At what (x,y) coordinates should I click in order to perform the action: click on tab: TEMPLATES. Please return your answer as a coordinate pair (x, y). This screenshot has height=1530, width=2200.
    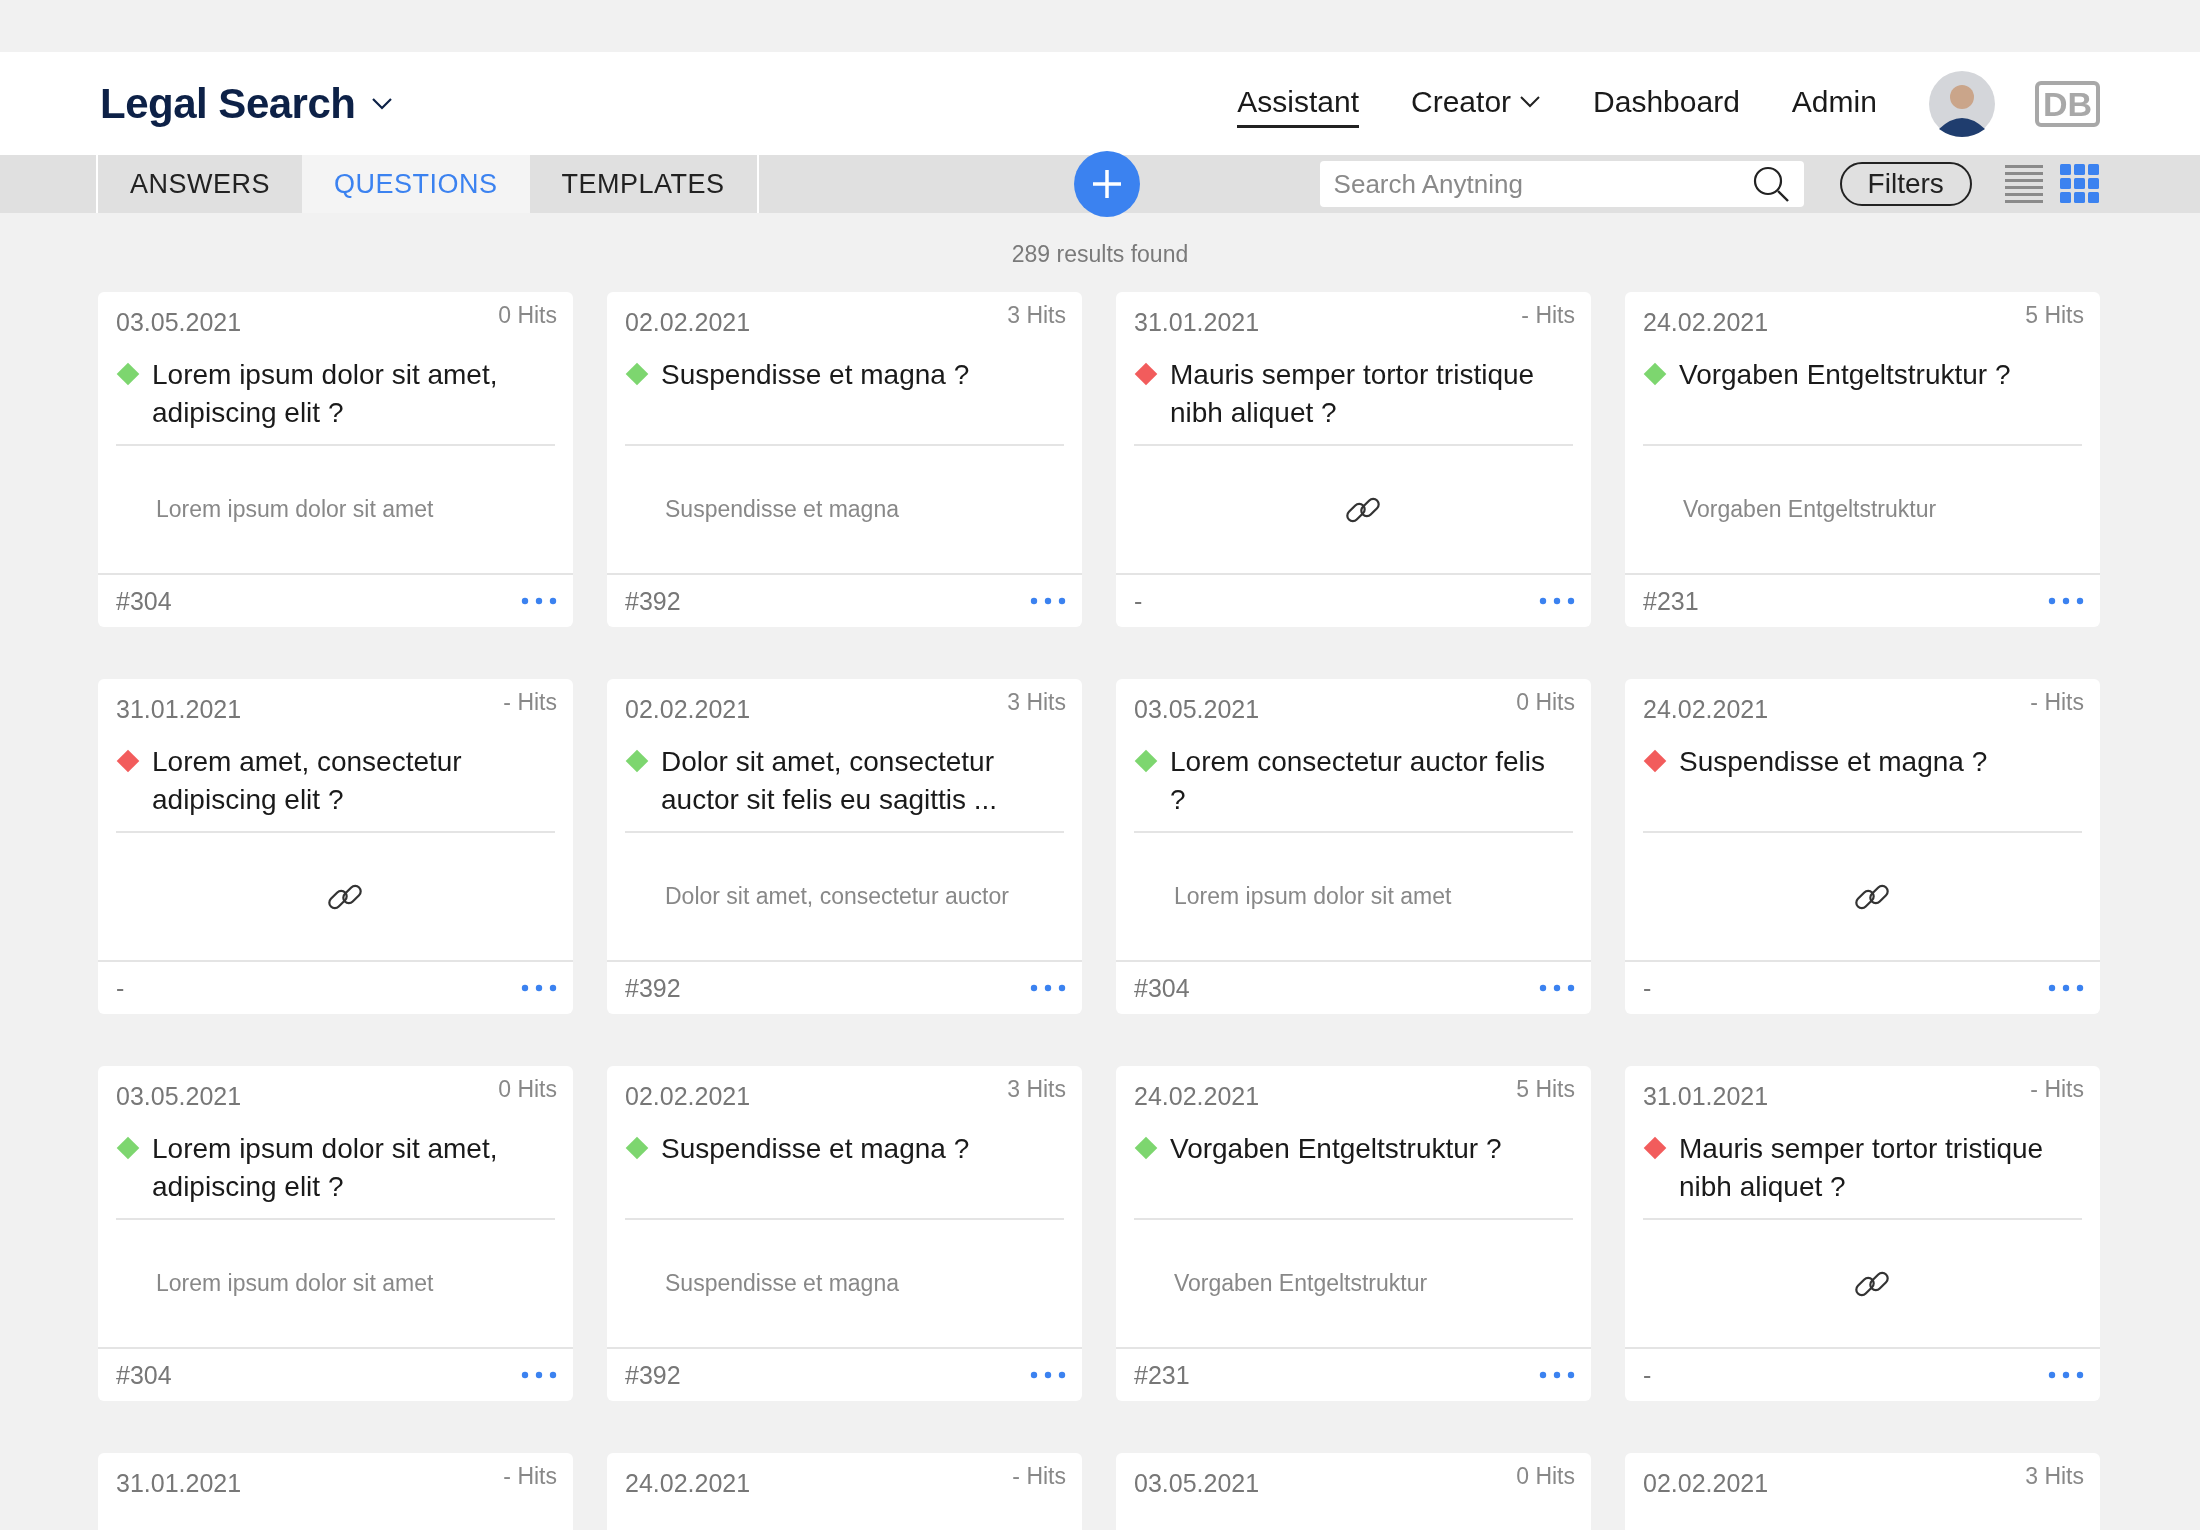
    Looking at the image, I should click on (643, 184).